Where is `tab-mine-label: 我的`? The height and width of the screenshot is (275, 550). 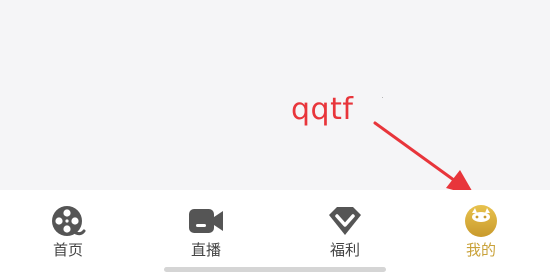
tab-mine-label: 我的 is located at coordinates (480, 250).